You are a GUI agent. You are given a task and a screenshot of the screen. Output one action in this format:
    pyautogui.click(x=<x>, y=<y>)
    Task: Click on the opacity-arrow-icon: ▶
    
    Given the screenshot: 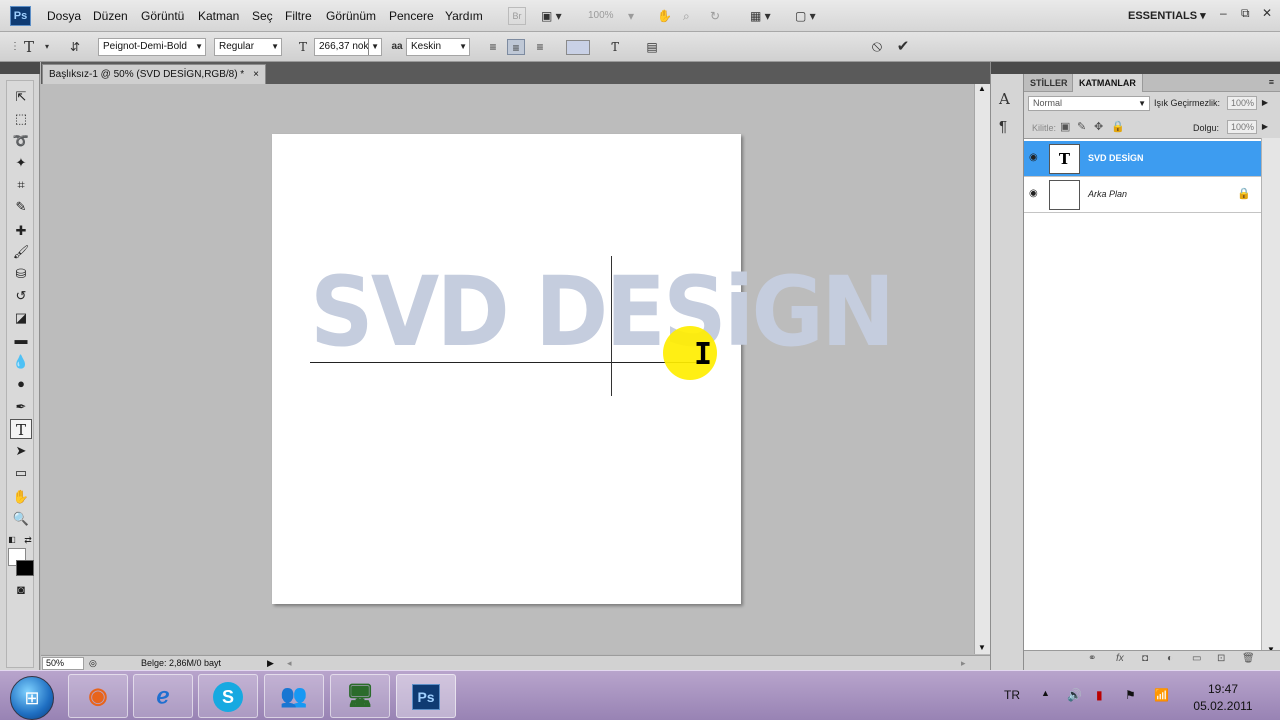 What is the action you would take?
    pyautogui.click(x=1265, y=103)
    